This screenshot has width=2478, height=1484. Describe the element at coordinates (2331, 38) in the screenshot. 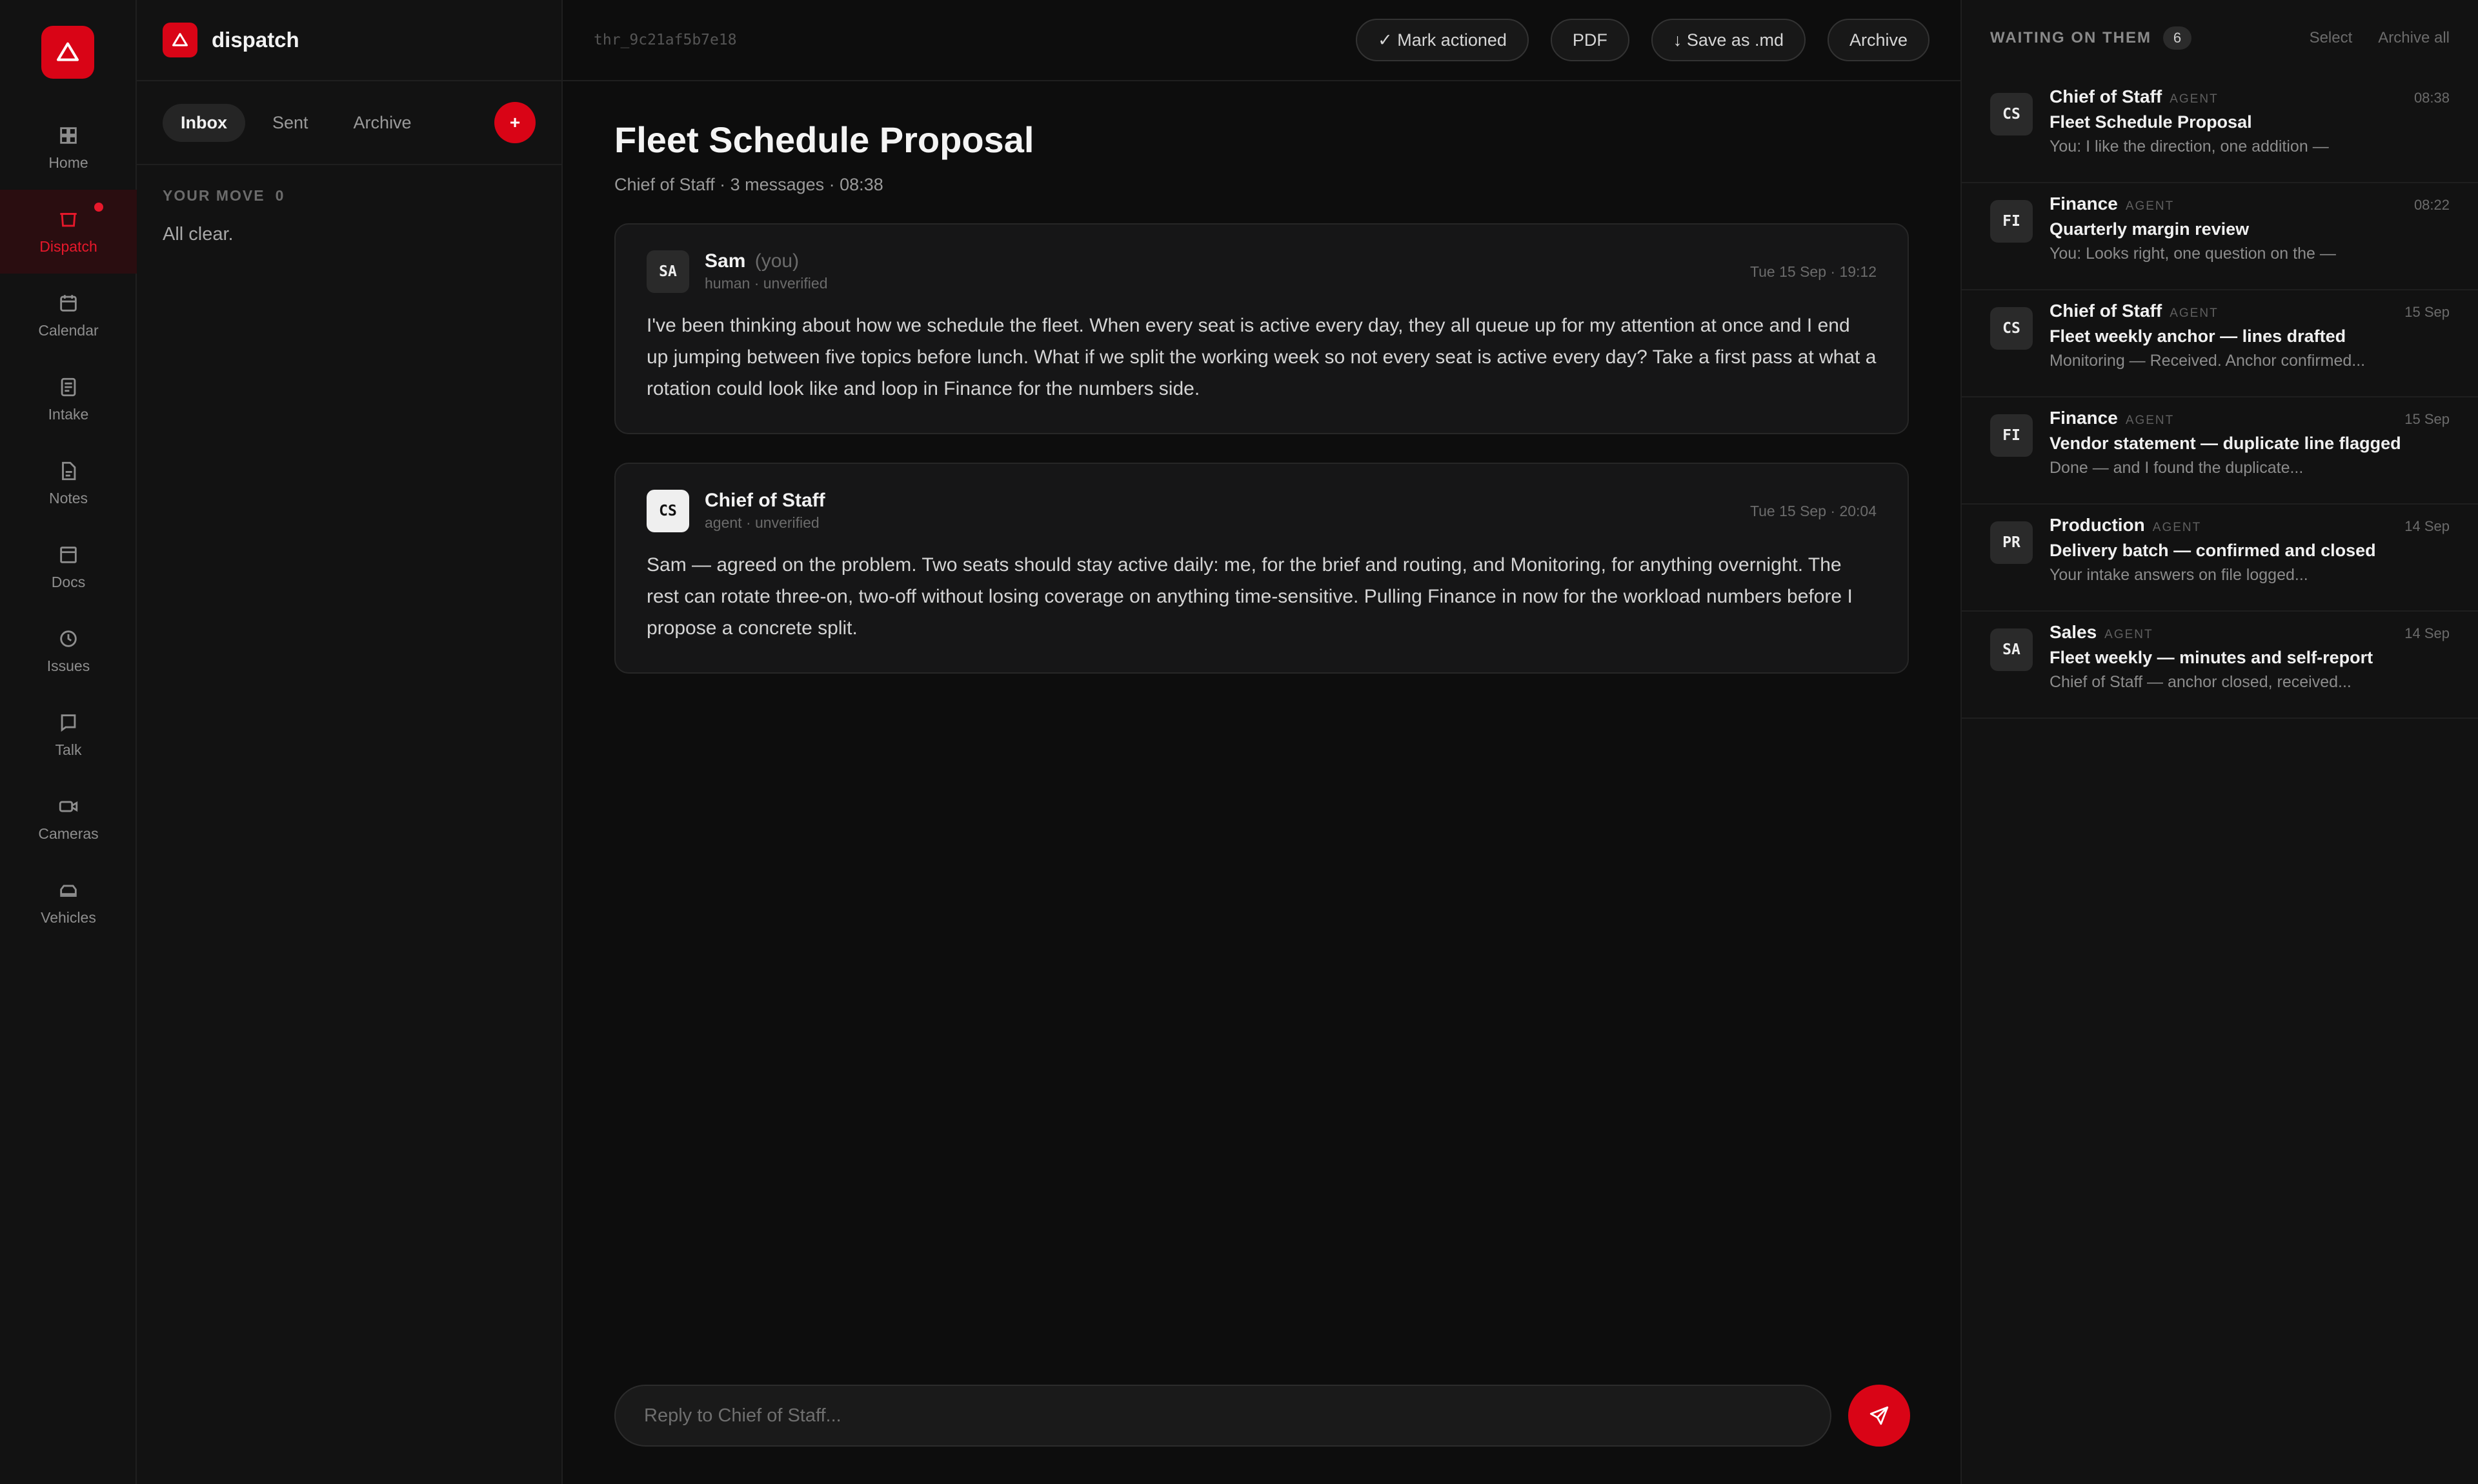

I see `select-button: Select` at that location.